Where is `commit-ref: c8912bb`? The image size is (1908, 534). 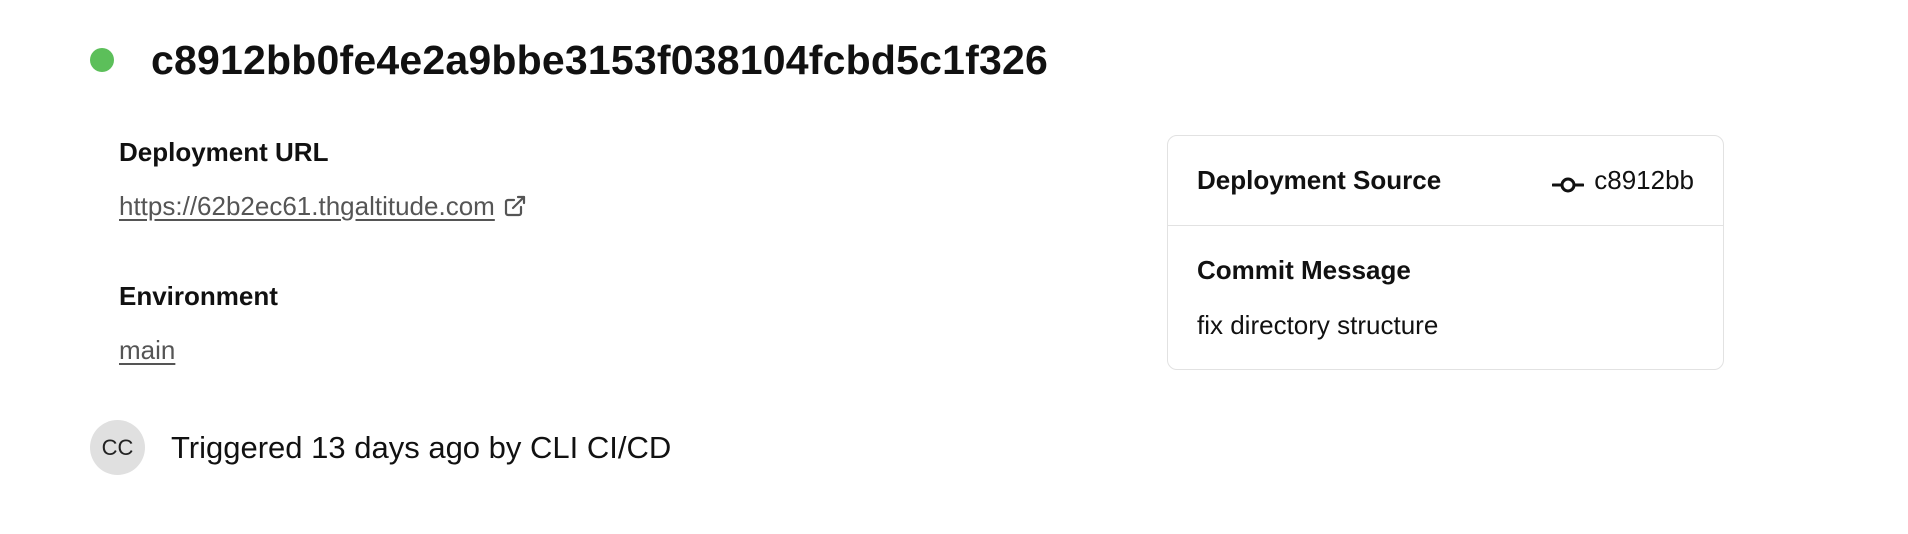 commit-ref: c8912bb is located at coordinates (1622, 180).